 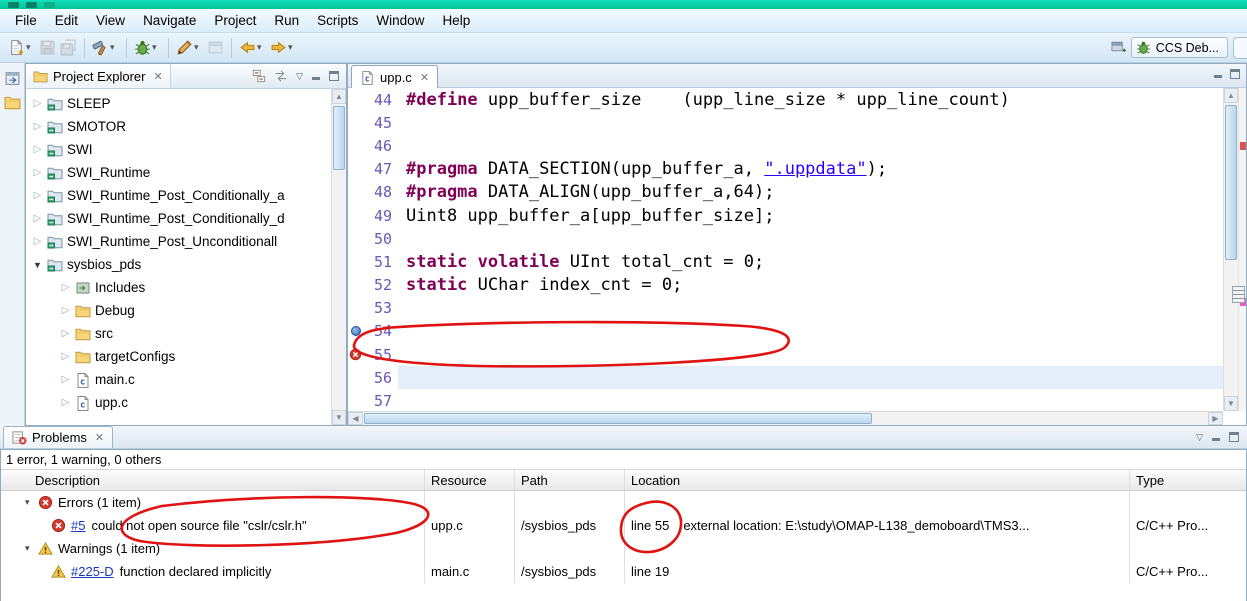 What do you see at coordinates (286, 20) in the screenshot?
I see `menu-run: Run` at bounding box center [286, 20].